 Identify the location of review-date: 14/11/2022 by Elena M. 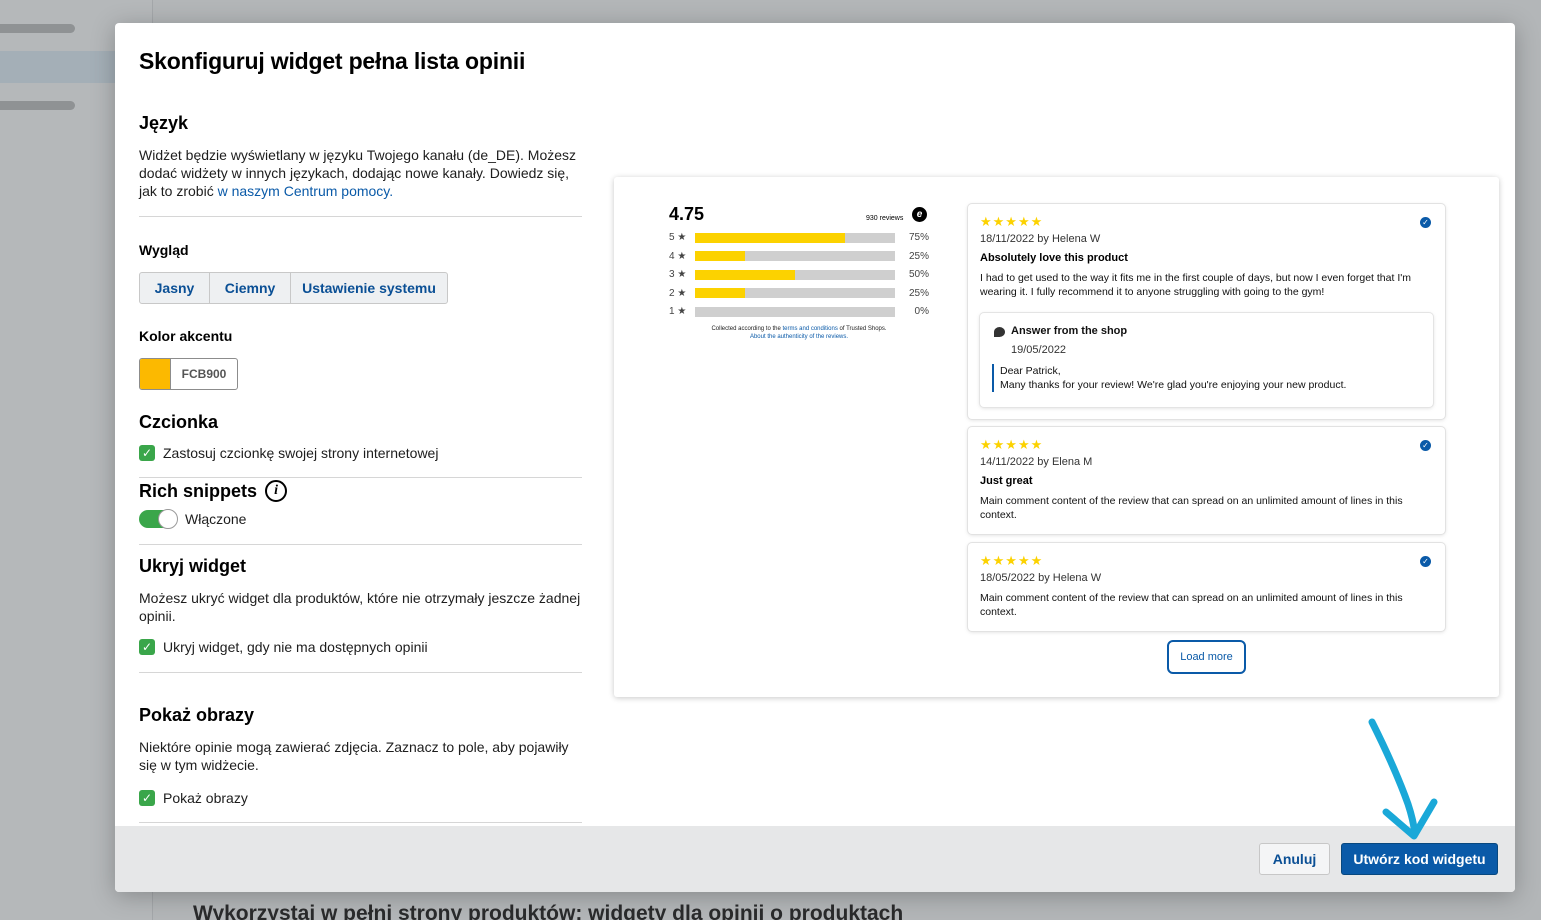
(1036, 462).